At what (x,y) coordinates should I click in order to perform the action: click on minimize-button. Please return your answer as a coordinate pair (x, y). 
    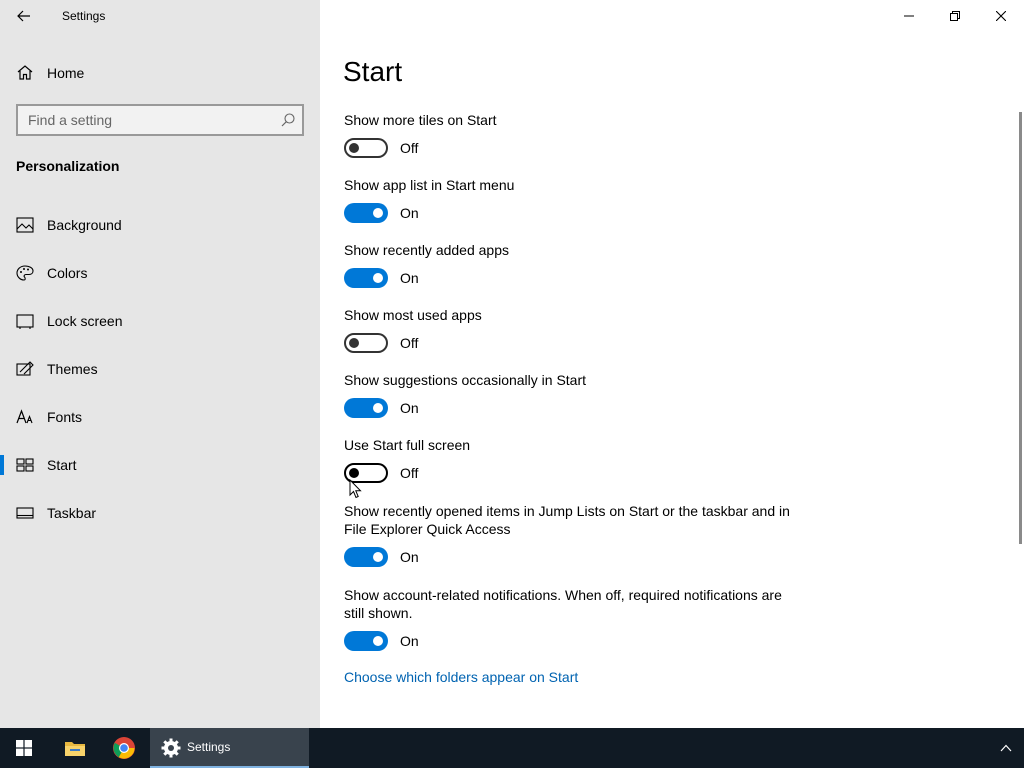
    Looking at the image, I should click on (909, 16).